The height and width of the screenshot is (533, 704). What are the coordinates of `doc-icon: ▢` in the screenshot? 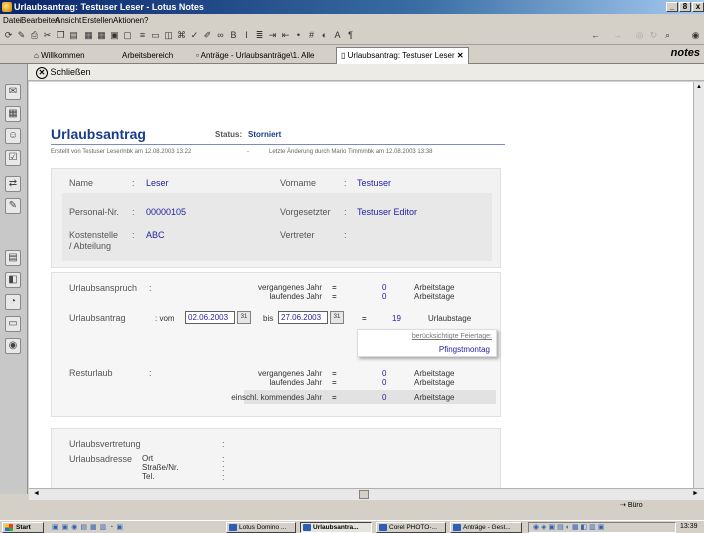 It's located at (127, 35).